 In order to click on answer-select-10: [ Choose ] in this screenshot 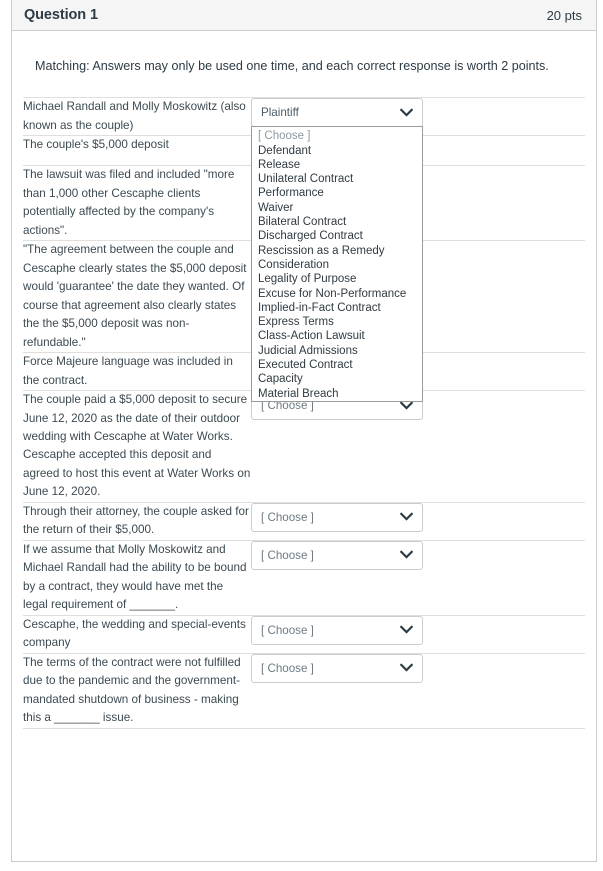, I will do `click(337, 668)`.